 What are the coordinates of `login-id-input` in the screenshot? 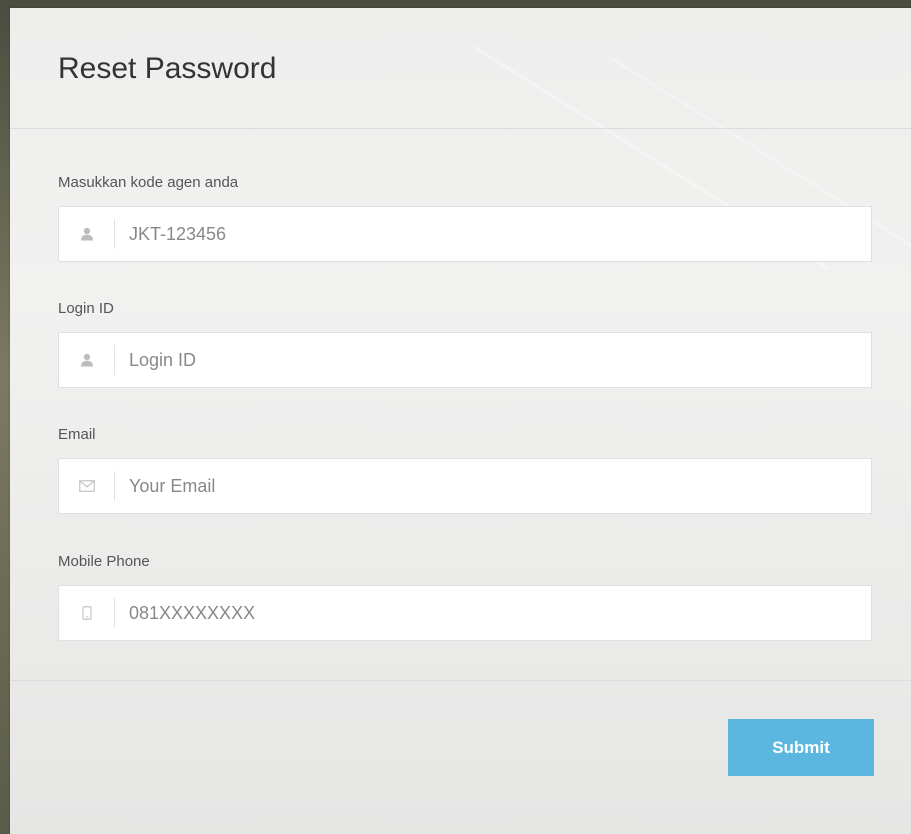 It's located at (493, 360).